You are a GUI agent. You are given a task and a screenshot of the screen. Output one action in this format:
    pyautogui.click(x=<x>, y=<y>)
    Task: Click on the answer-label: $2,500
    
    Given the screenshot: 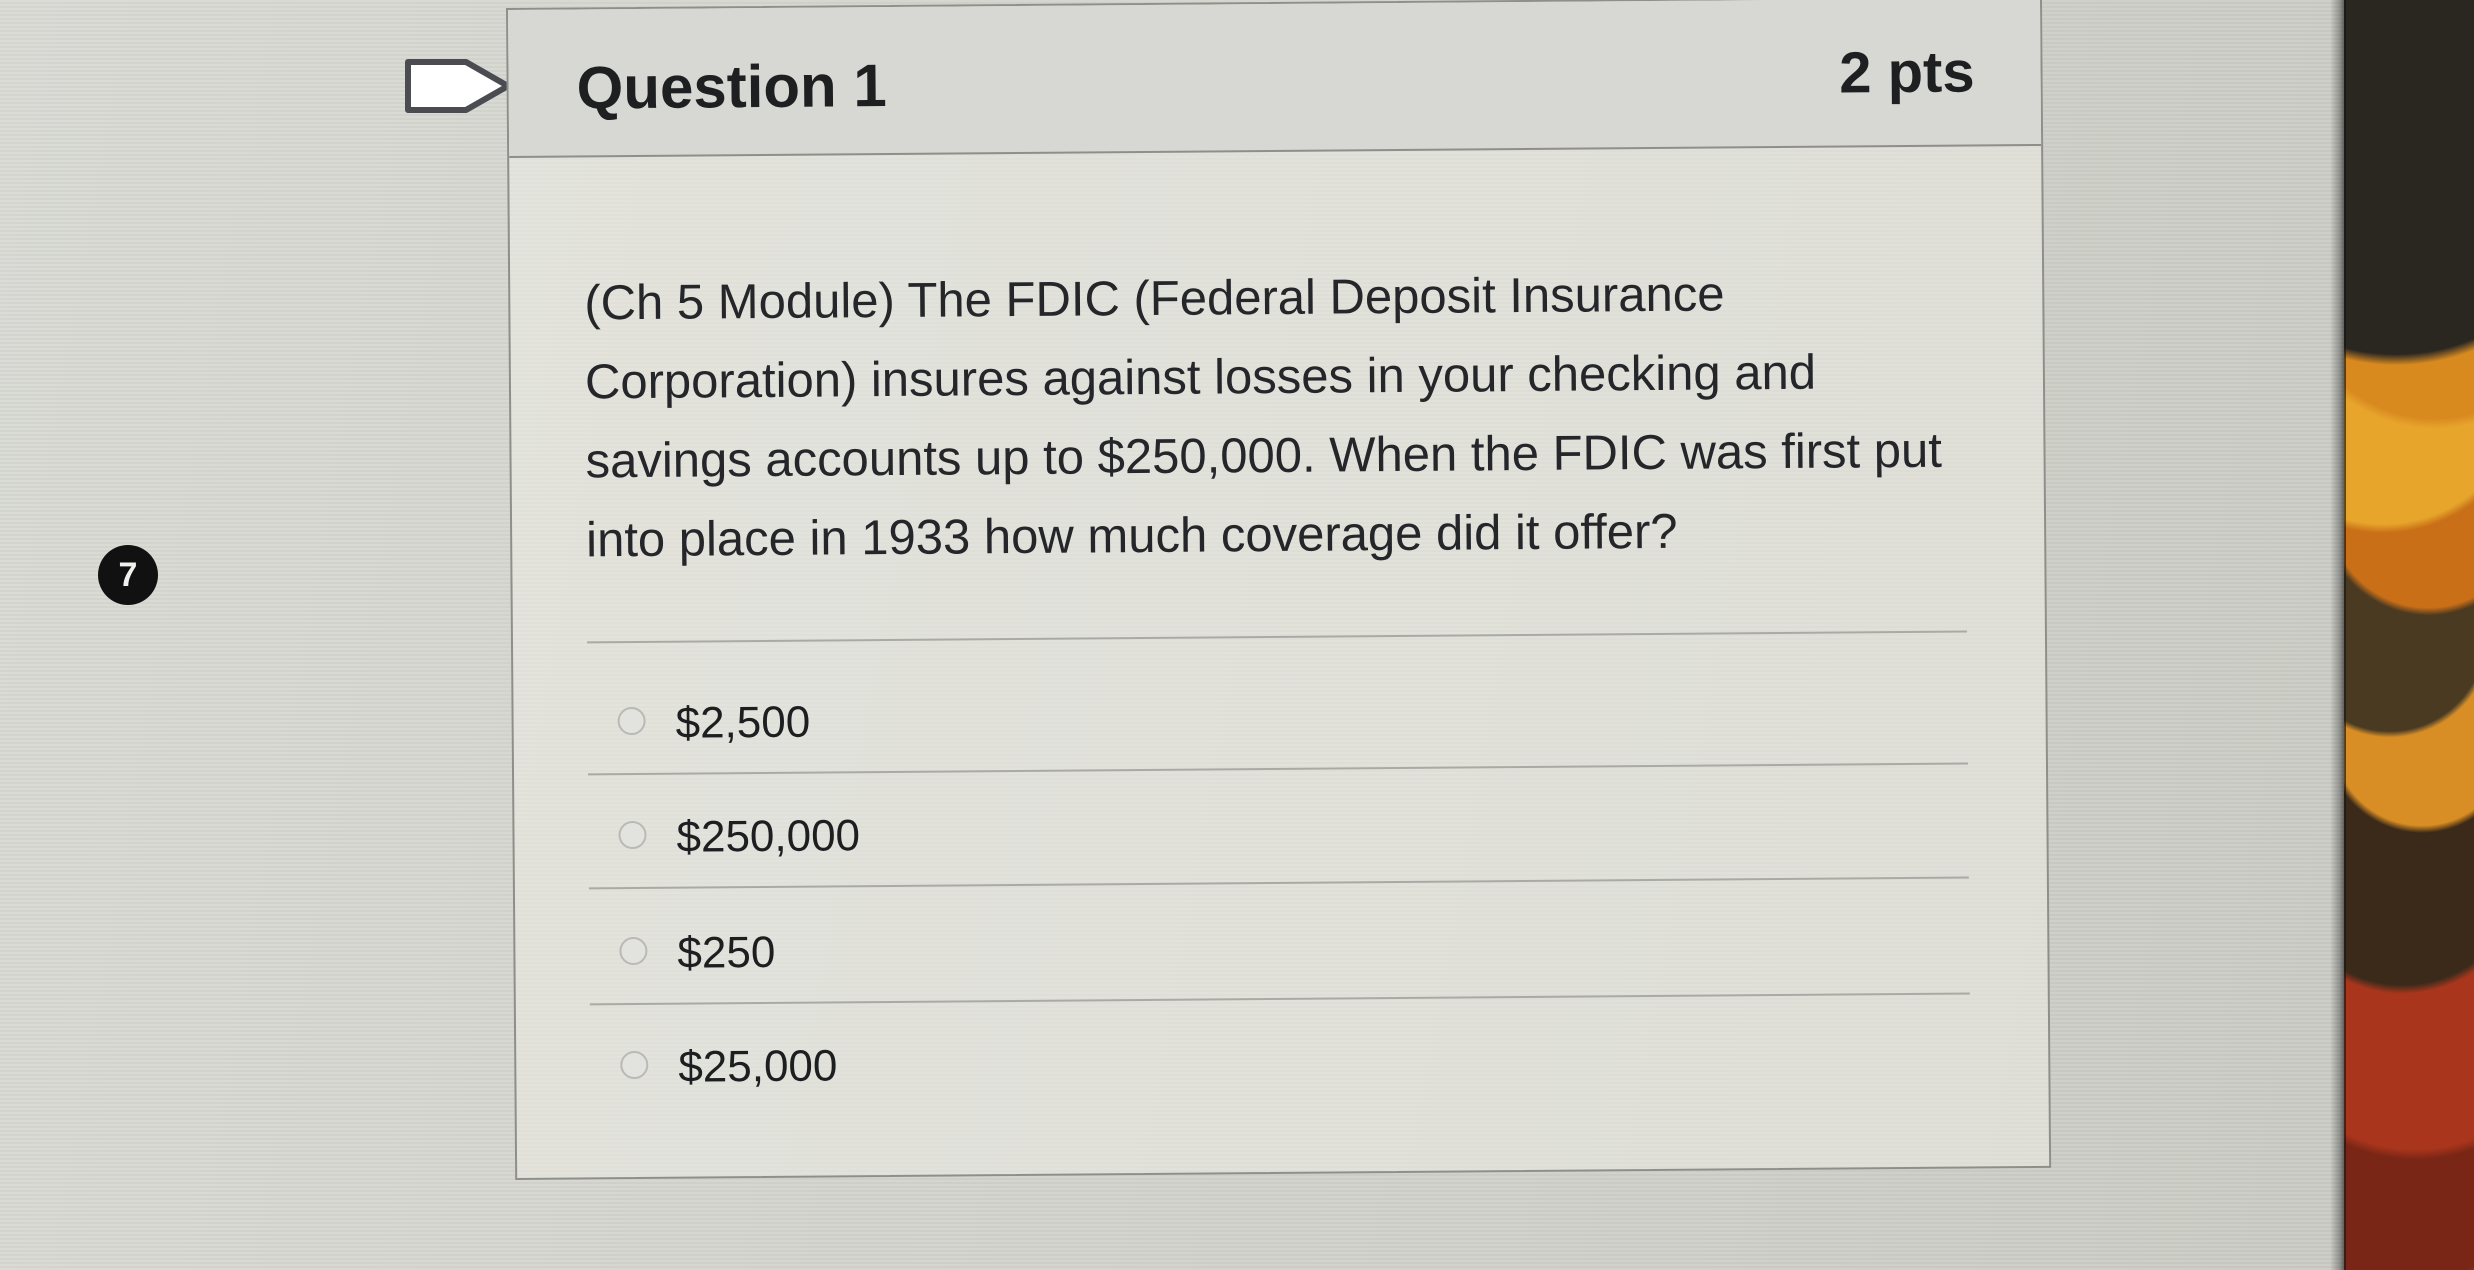 What is the action you would take?
    pyautogui.click(x=742, y=723)
    